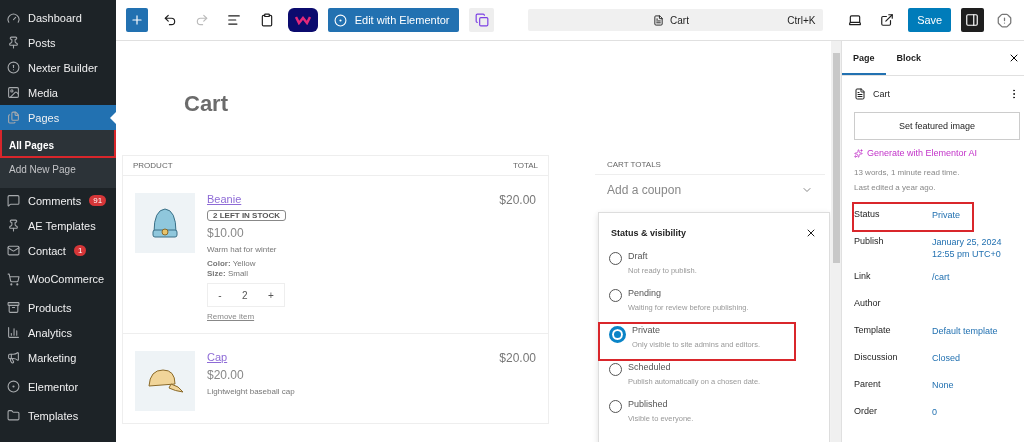  I want to click on sidebar-item: Comments 91, so click(58, 200).